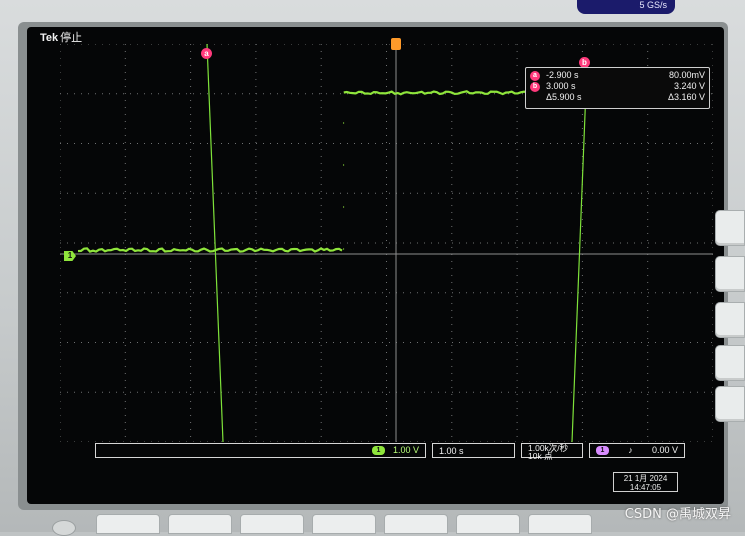 The width and height of the screenshot is (745, 536). What do you see at coordinates (396, 44) in the screenshot?
I see `trigger-position-marker` at bounding box center [396, 44].